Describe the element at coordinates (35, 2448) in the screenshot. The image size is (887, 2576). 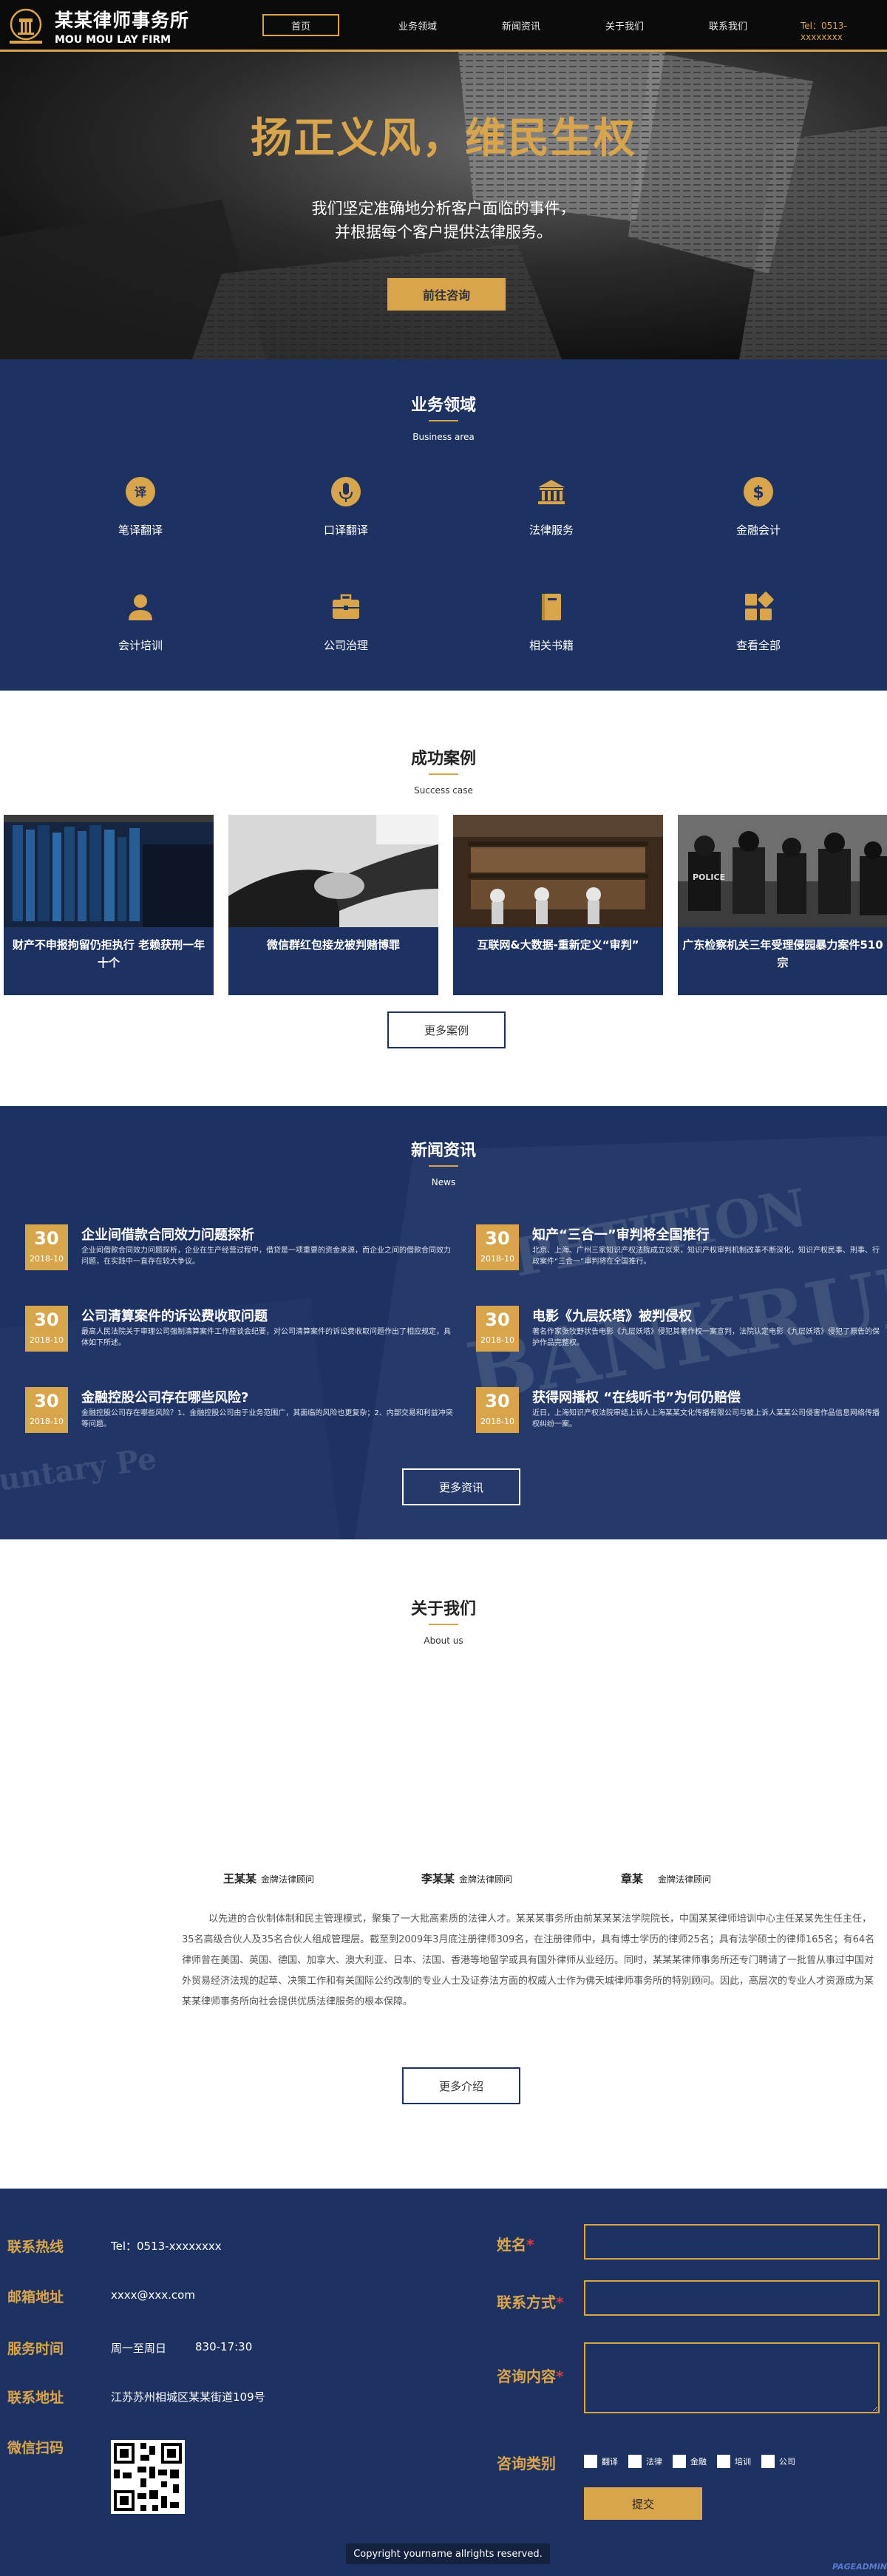
I see `wechat-label: 微信扫码` at that location.